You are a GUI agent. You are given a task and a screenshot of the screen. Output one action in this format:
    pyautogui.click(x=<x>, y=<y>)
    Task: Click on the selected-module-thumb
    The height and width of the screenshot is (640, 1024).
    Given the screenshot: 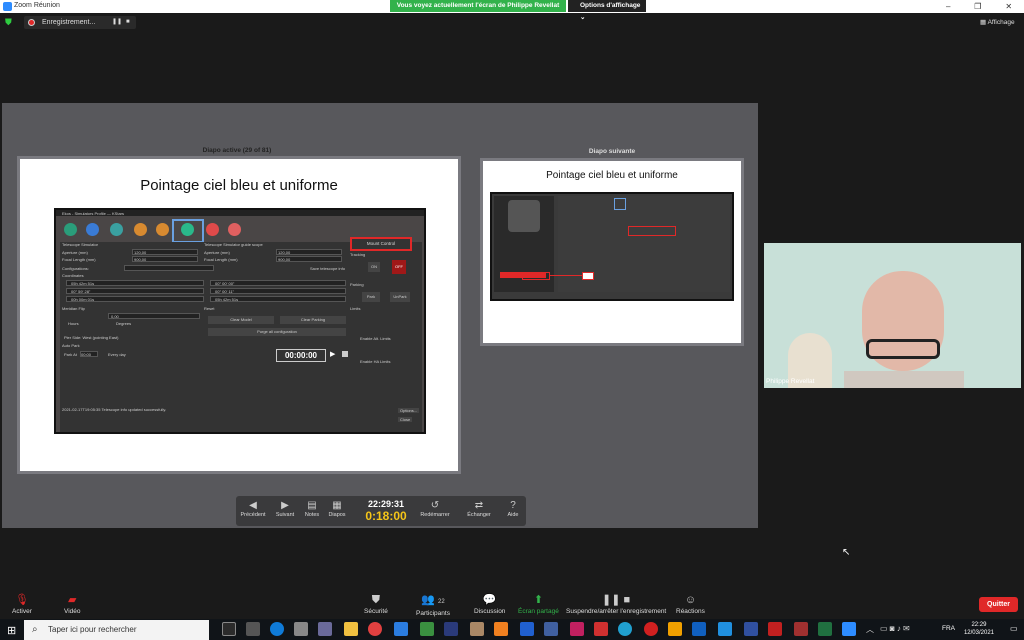 What is the action you would take?
    pyautogui.click(x=620, y=204)
    